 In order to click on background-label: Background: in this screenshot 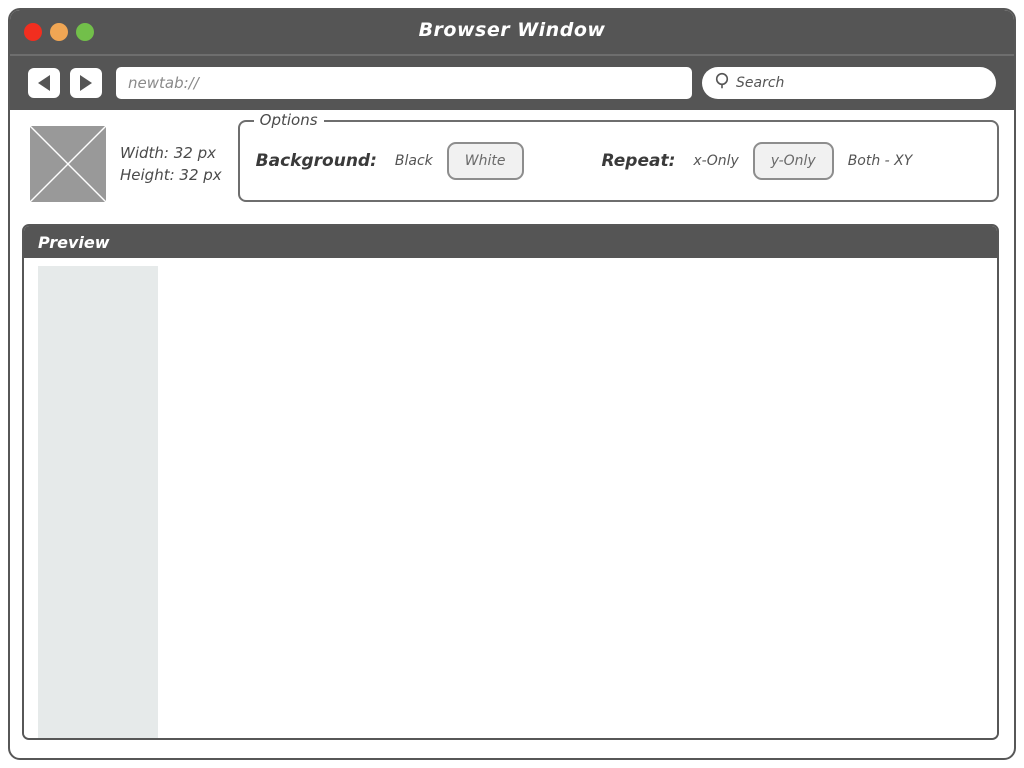, I will do `click(316, 161)`.